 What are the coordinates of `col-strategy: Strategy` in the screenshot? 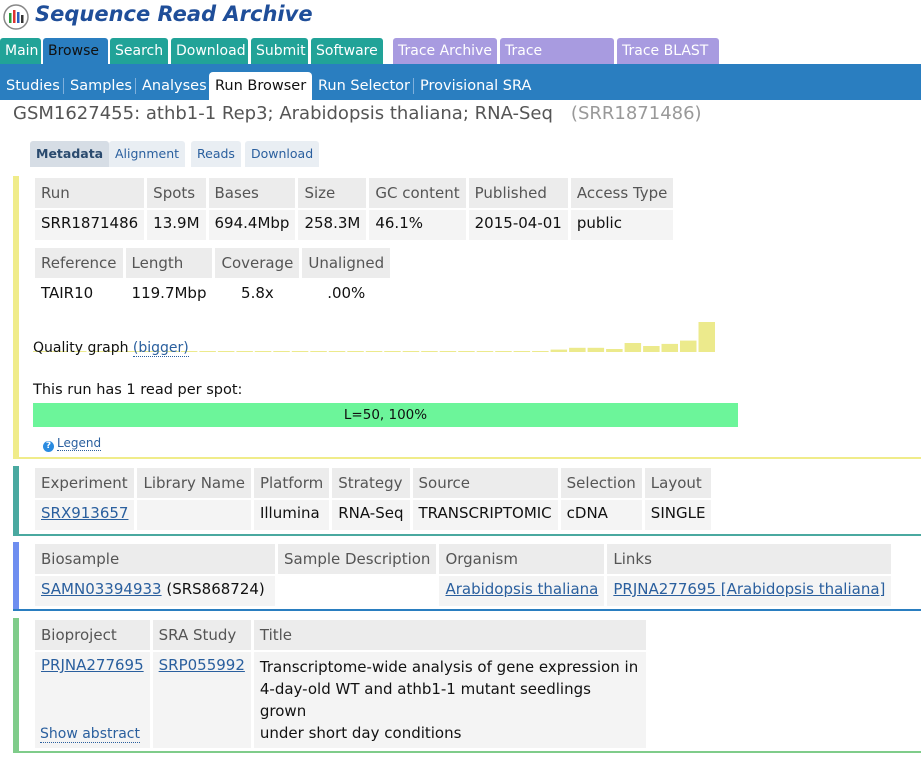 It's located at (371, 483).